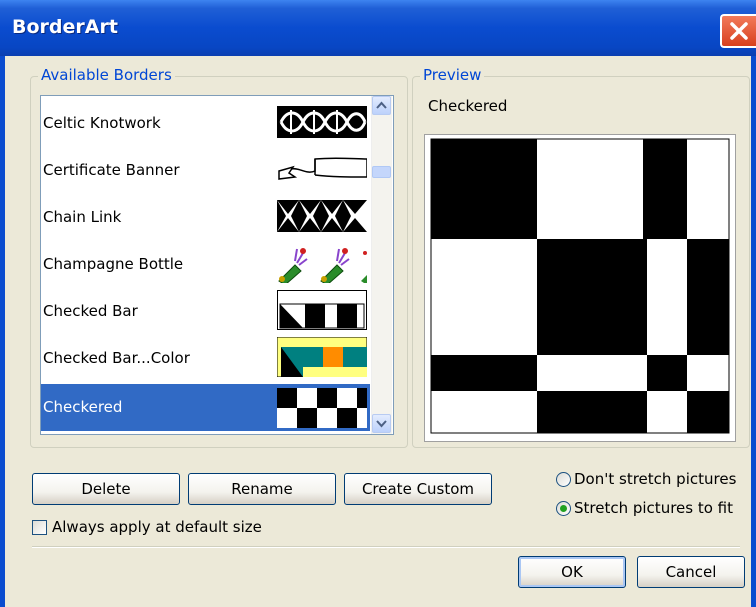 The width and height of the screenshot is (756, 607). Describe the element at coordinates (452, 75) in the screenshot. I see `preview-label: Preview` at that location.